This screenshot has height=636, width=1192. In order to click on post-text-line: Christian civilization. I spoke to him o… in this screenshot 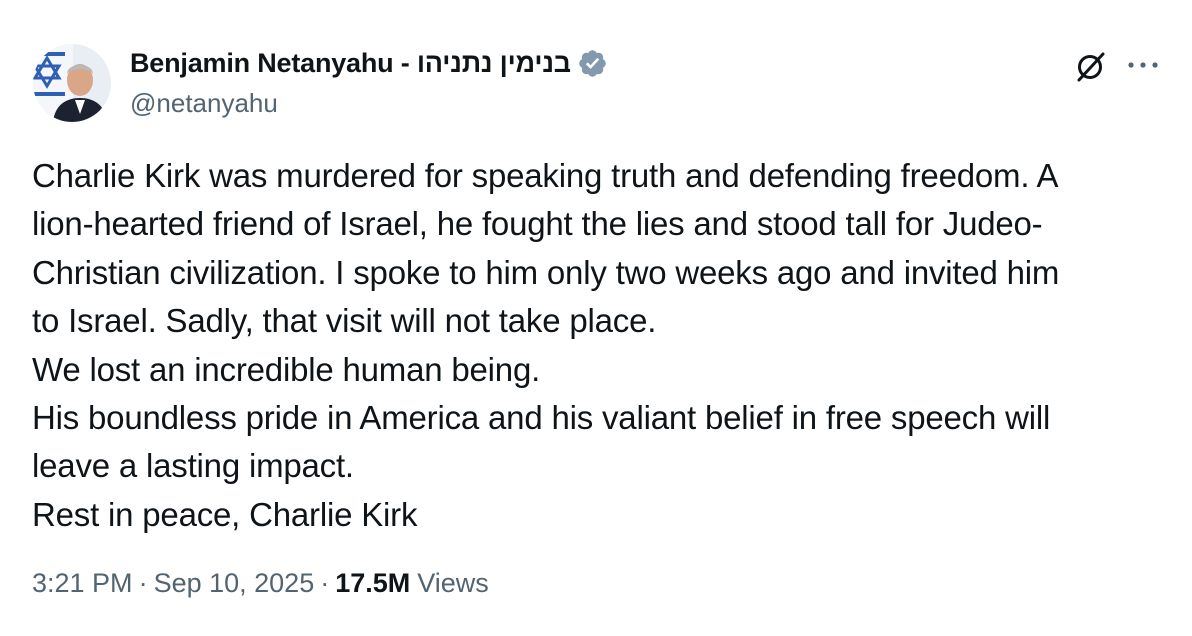, I will do `click(546, 272)`.